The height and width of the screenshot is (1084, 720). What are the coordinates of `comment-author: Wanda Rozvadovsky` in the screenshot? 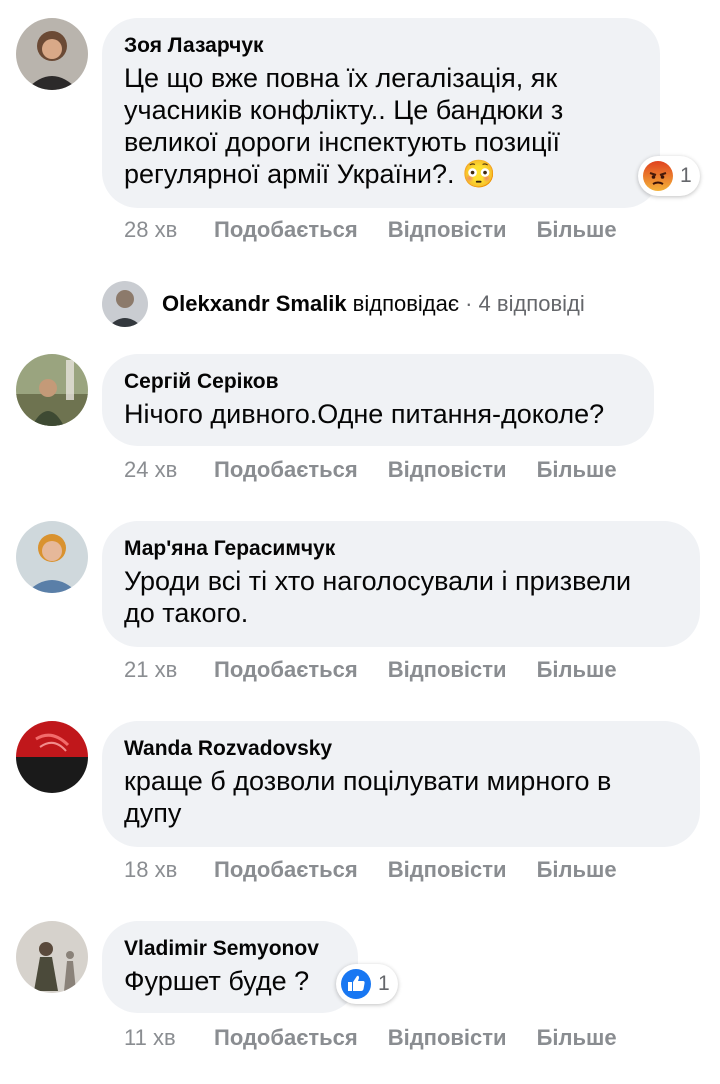 It's located at (401, 749).